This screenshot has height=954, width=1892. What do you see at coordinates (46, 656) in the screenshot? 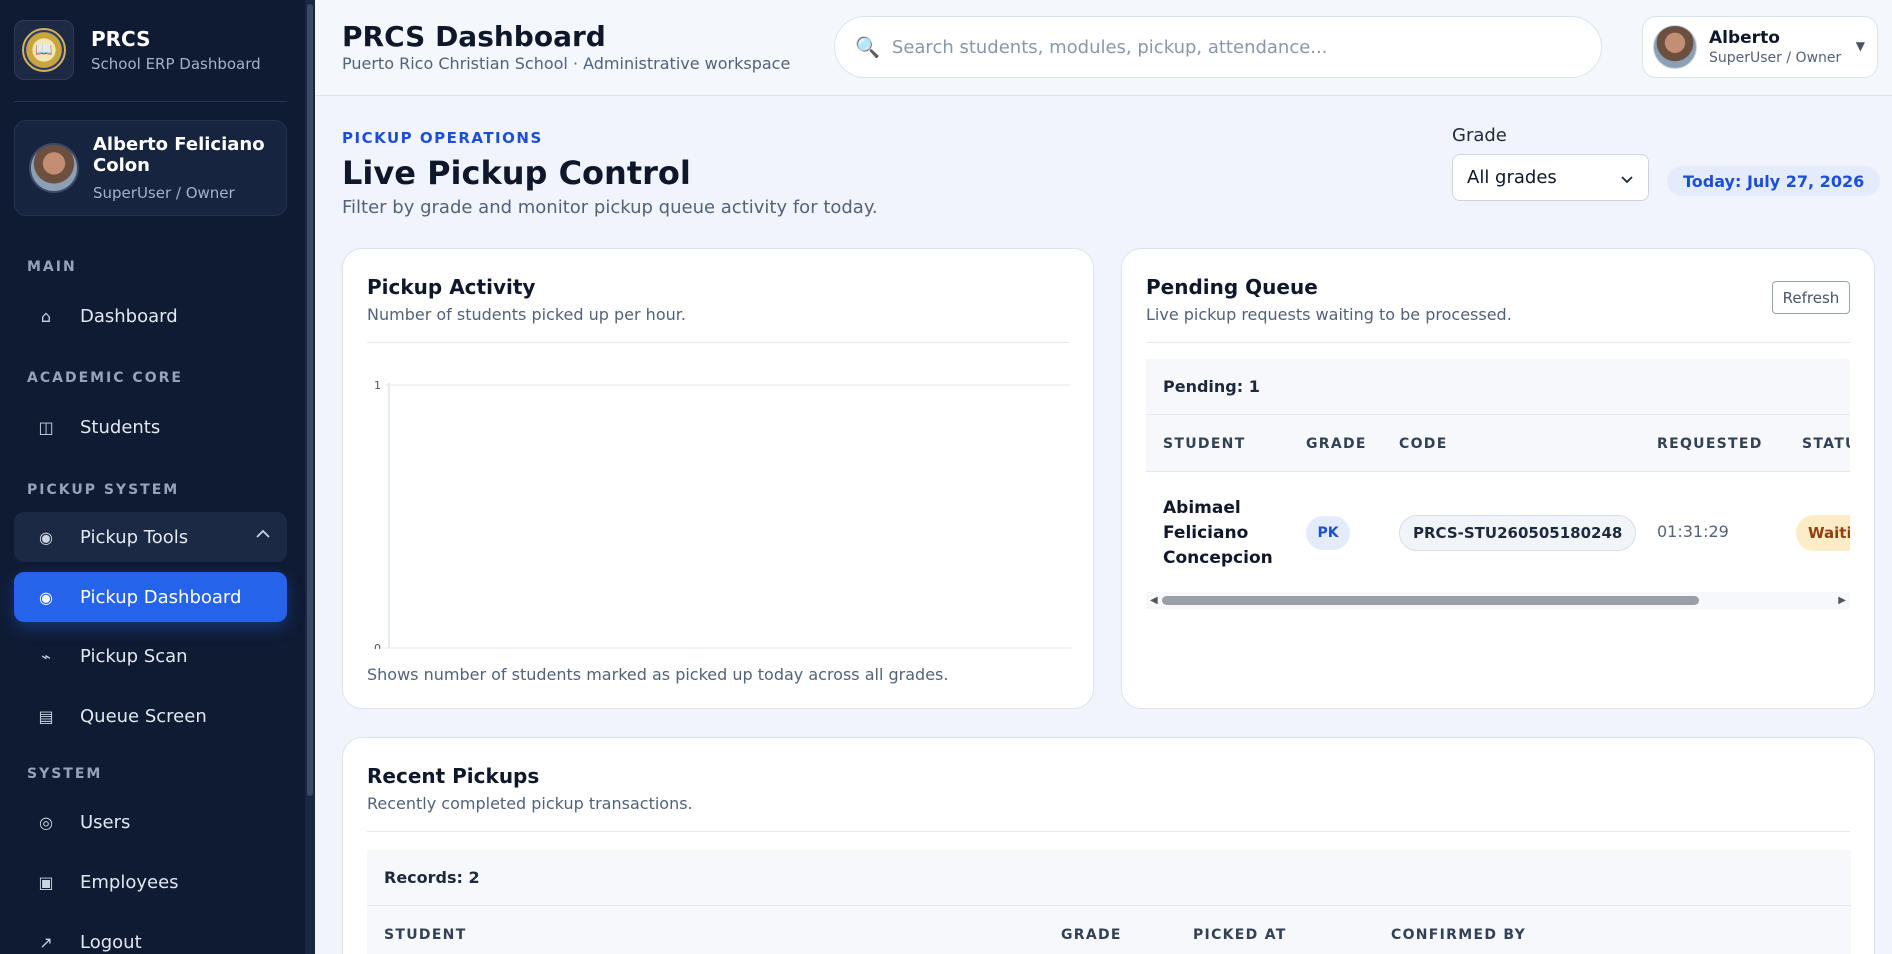
I see `scan-icon: ⌁` at bounding box center [46, 656].